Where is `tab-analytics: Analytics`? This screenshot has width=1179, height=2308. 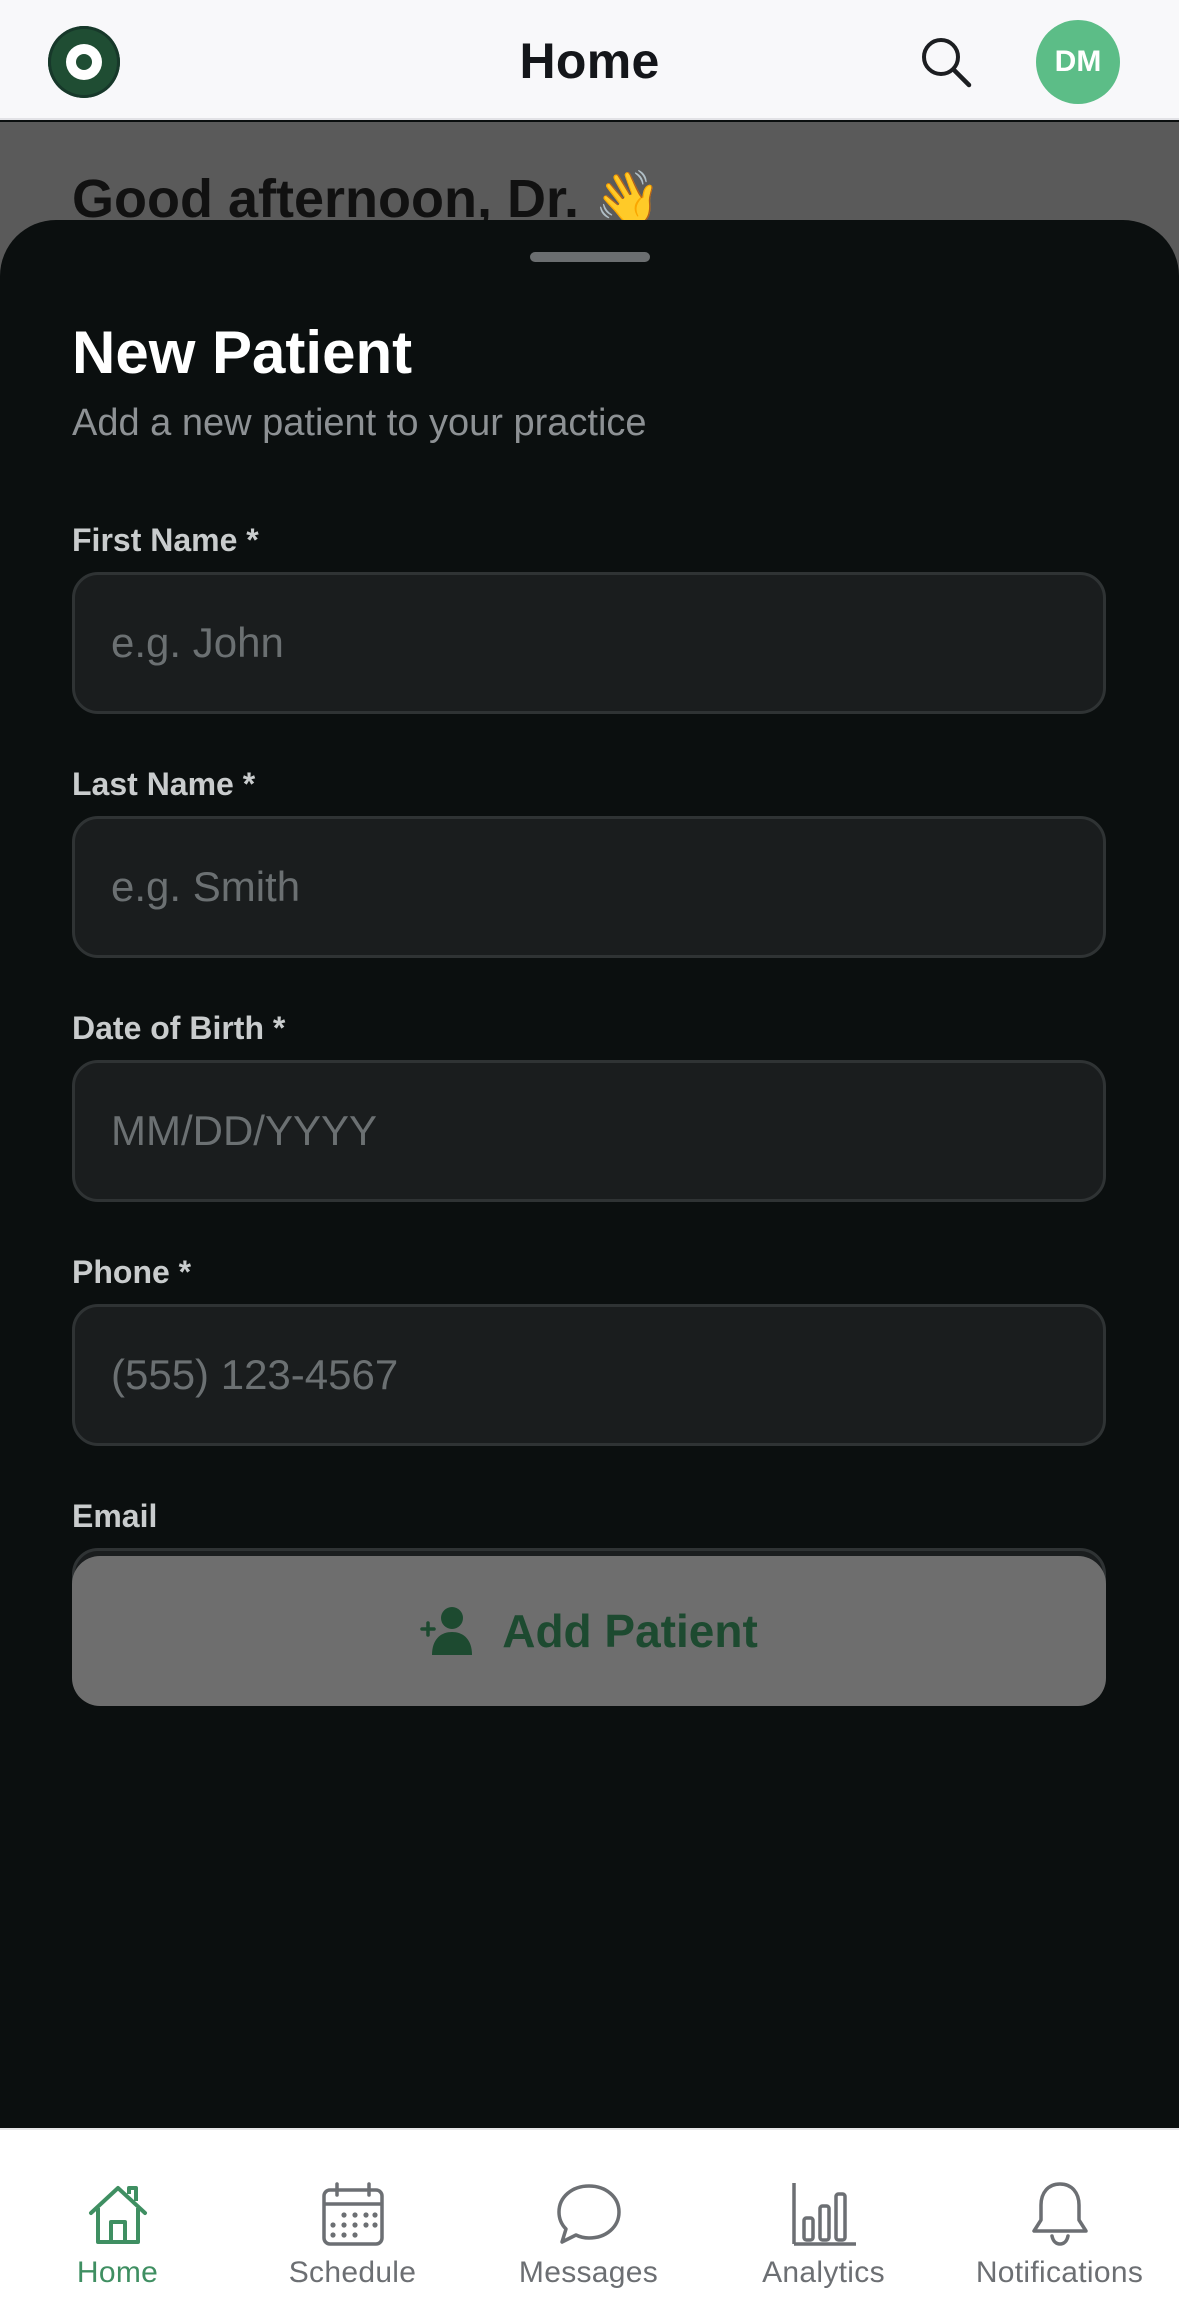
tab-analytics: Analytics is located at coordinates (823, 2219).